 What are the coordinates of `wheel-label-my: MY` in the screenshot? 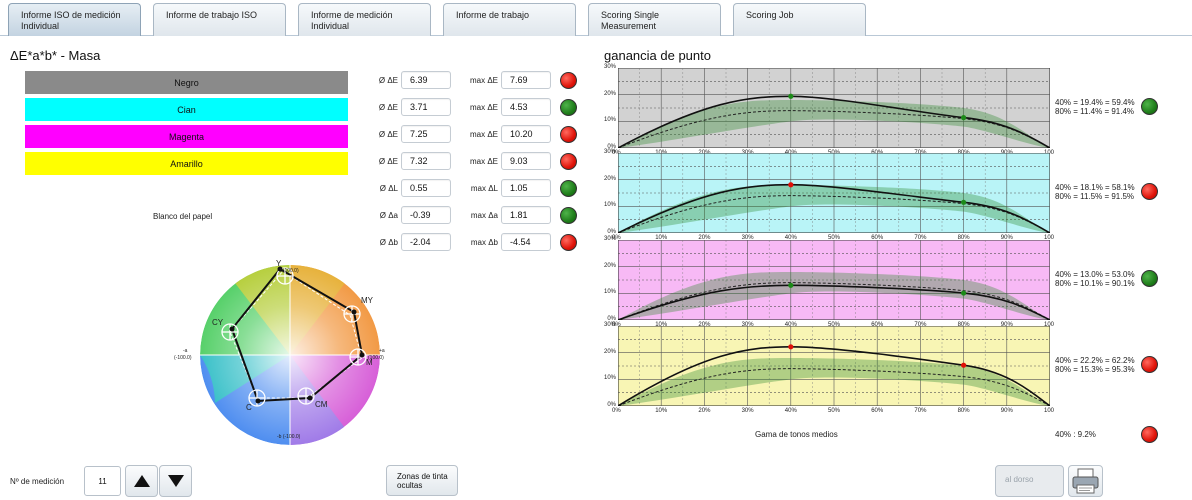 It's located at (367, 300).